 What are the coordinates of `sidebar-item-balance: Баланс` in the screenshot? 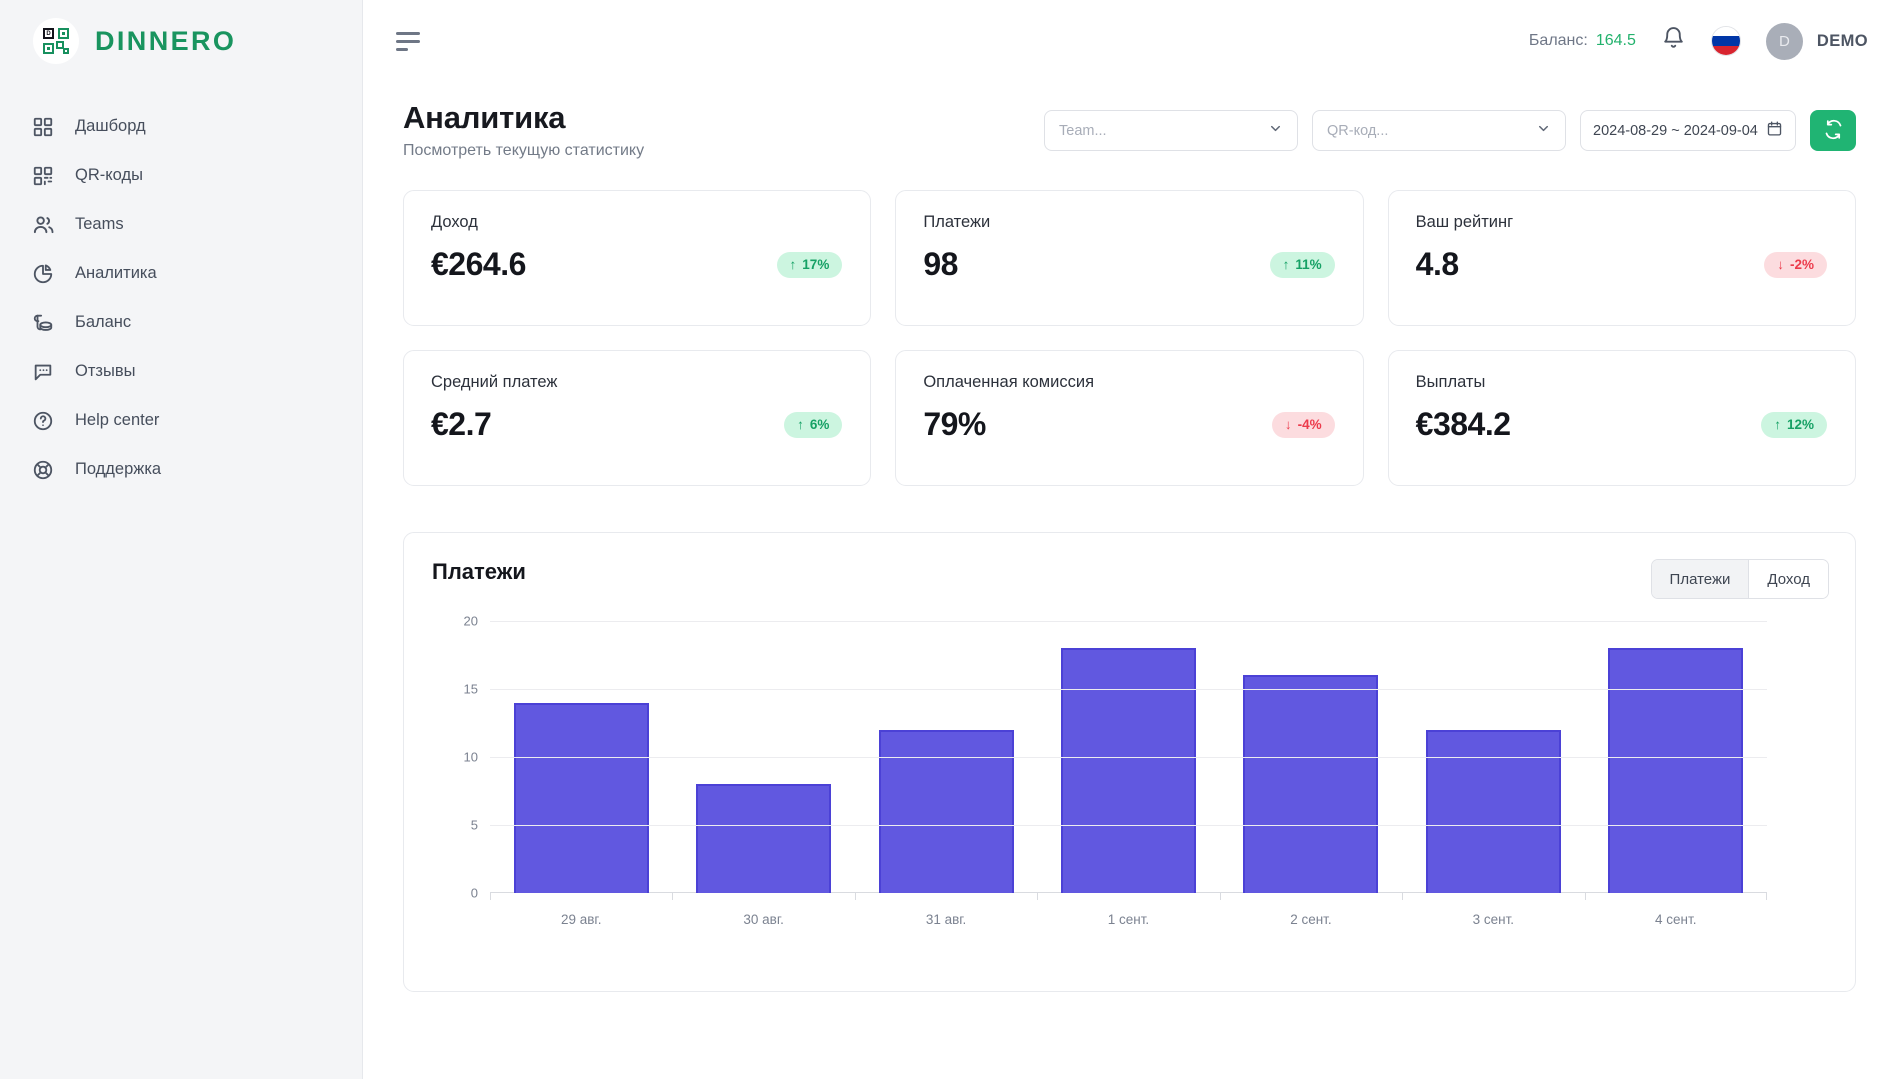 It's located at (181, 322).